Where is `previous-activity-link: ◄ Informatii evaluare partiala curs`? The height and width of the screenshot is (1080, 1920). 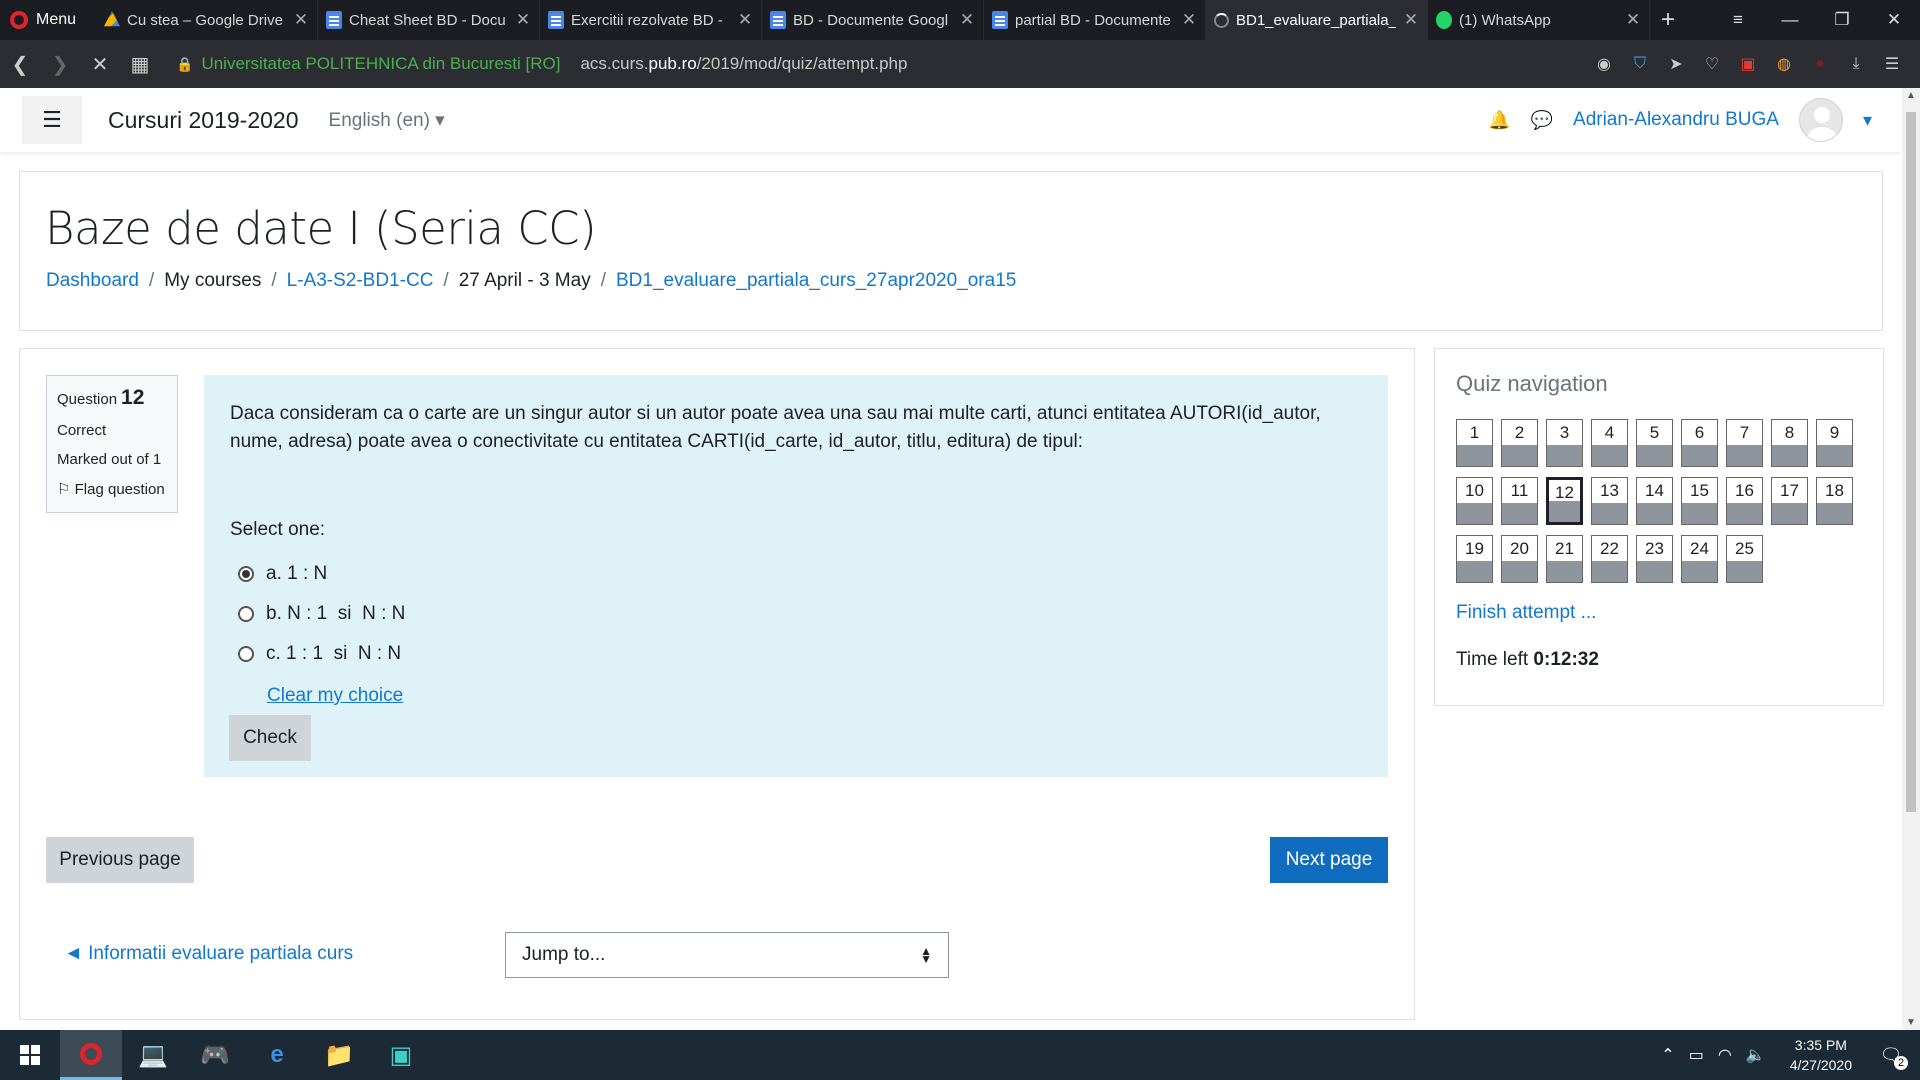
previous-activity-link: ◄ Informatii evaluare partiala curs is located at coordinates (208, 954).